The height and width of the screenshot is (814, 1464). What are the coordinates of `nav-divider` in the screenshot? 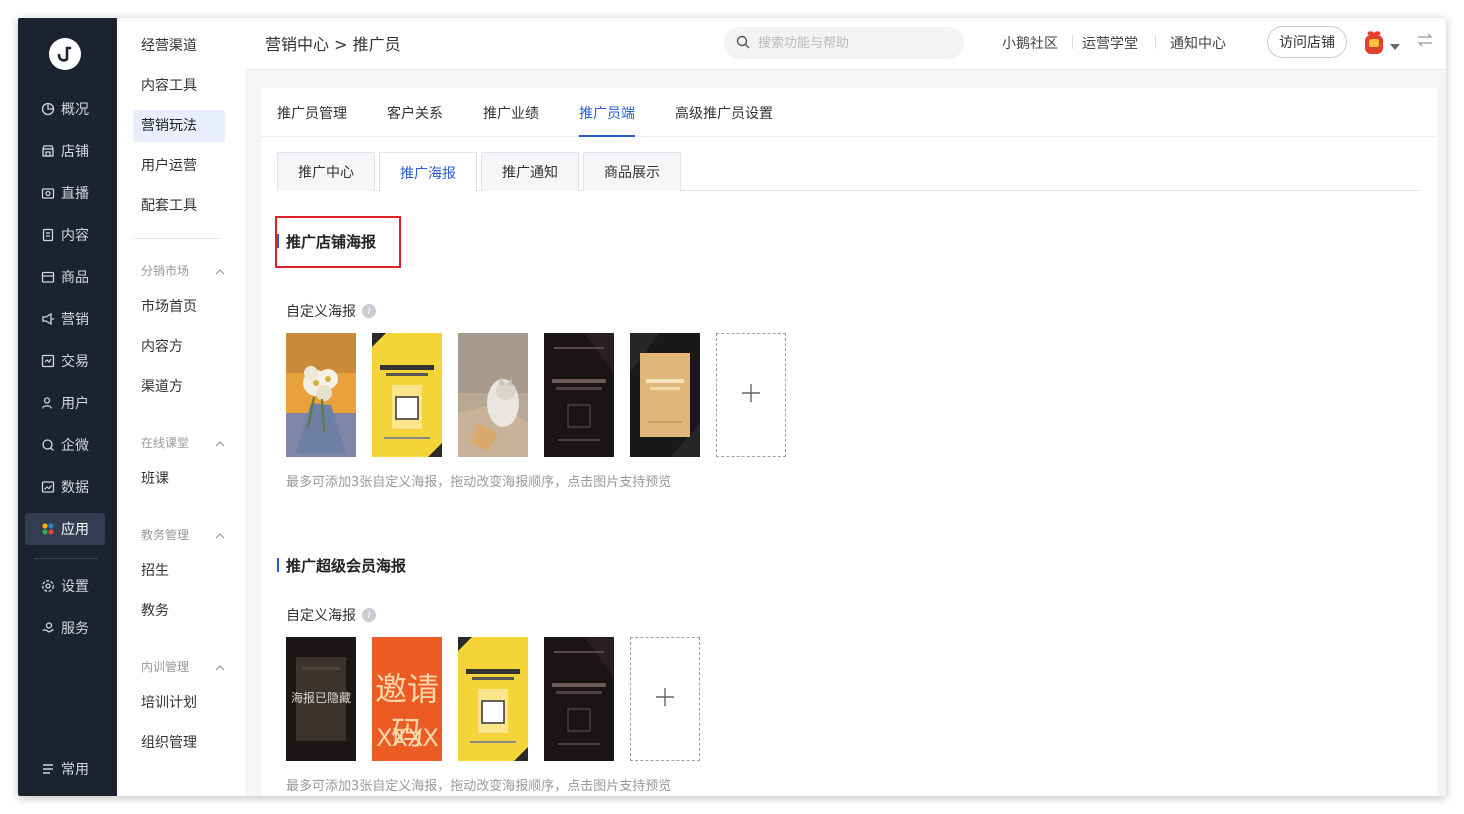 It's located at (66, 558).